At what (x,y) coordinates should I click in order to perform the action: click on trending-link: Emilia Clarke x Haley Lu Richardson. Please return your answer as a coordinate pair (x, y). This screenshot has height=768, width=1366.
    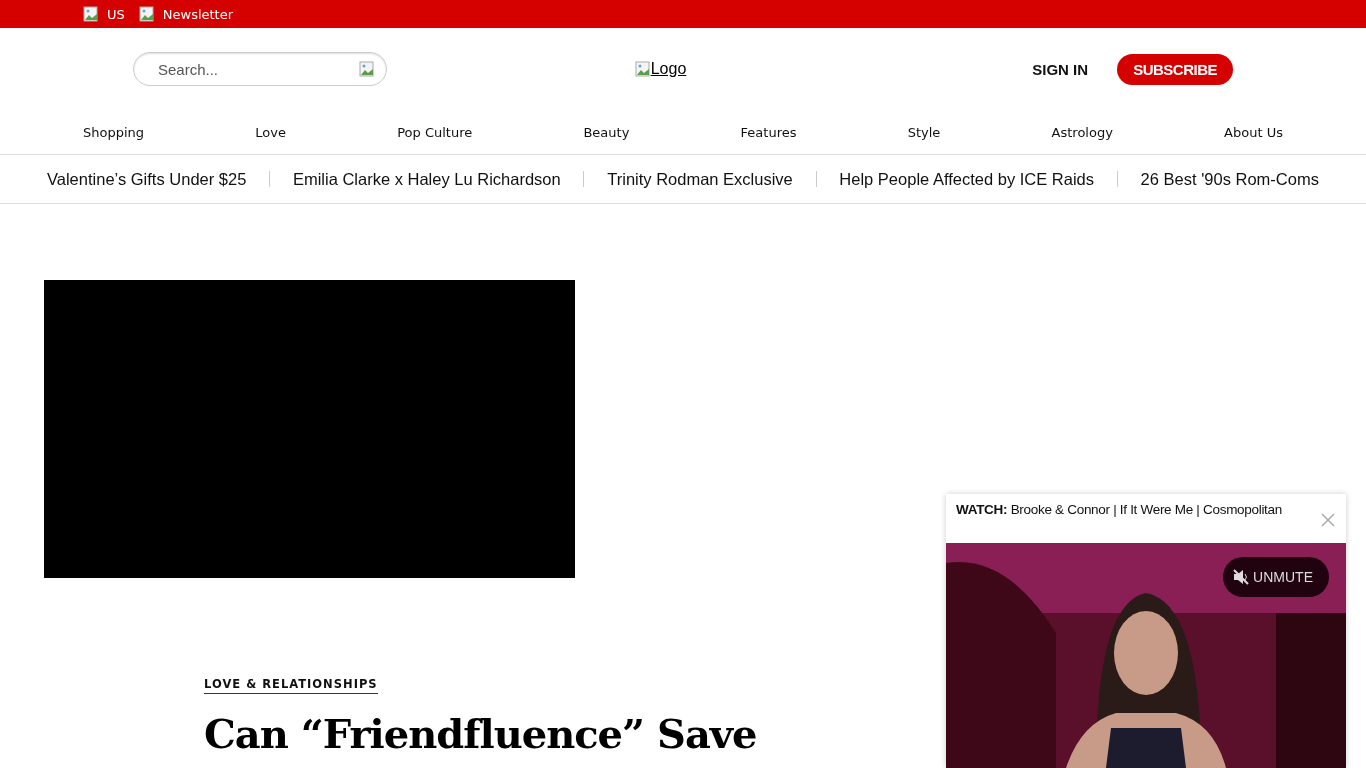
    Looking at the image, I should click on (426, 179).